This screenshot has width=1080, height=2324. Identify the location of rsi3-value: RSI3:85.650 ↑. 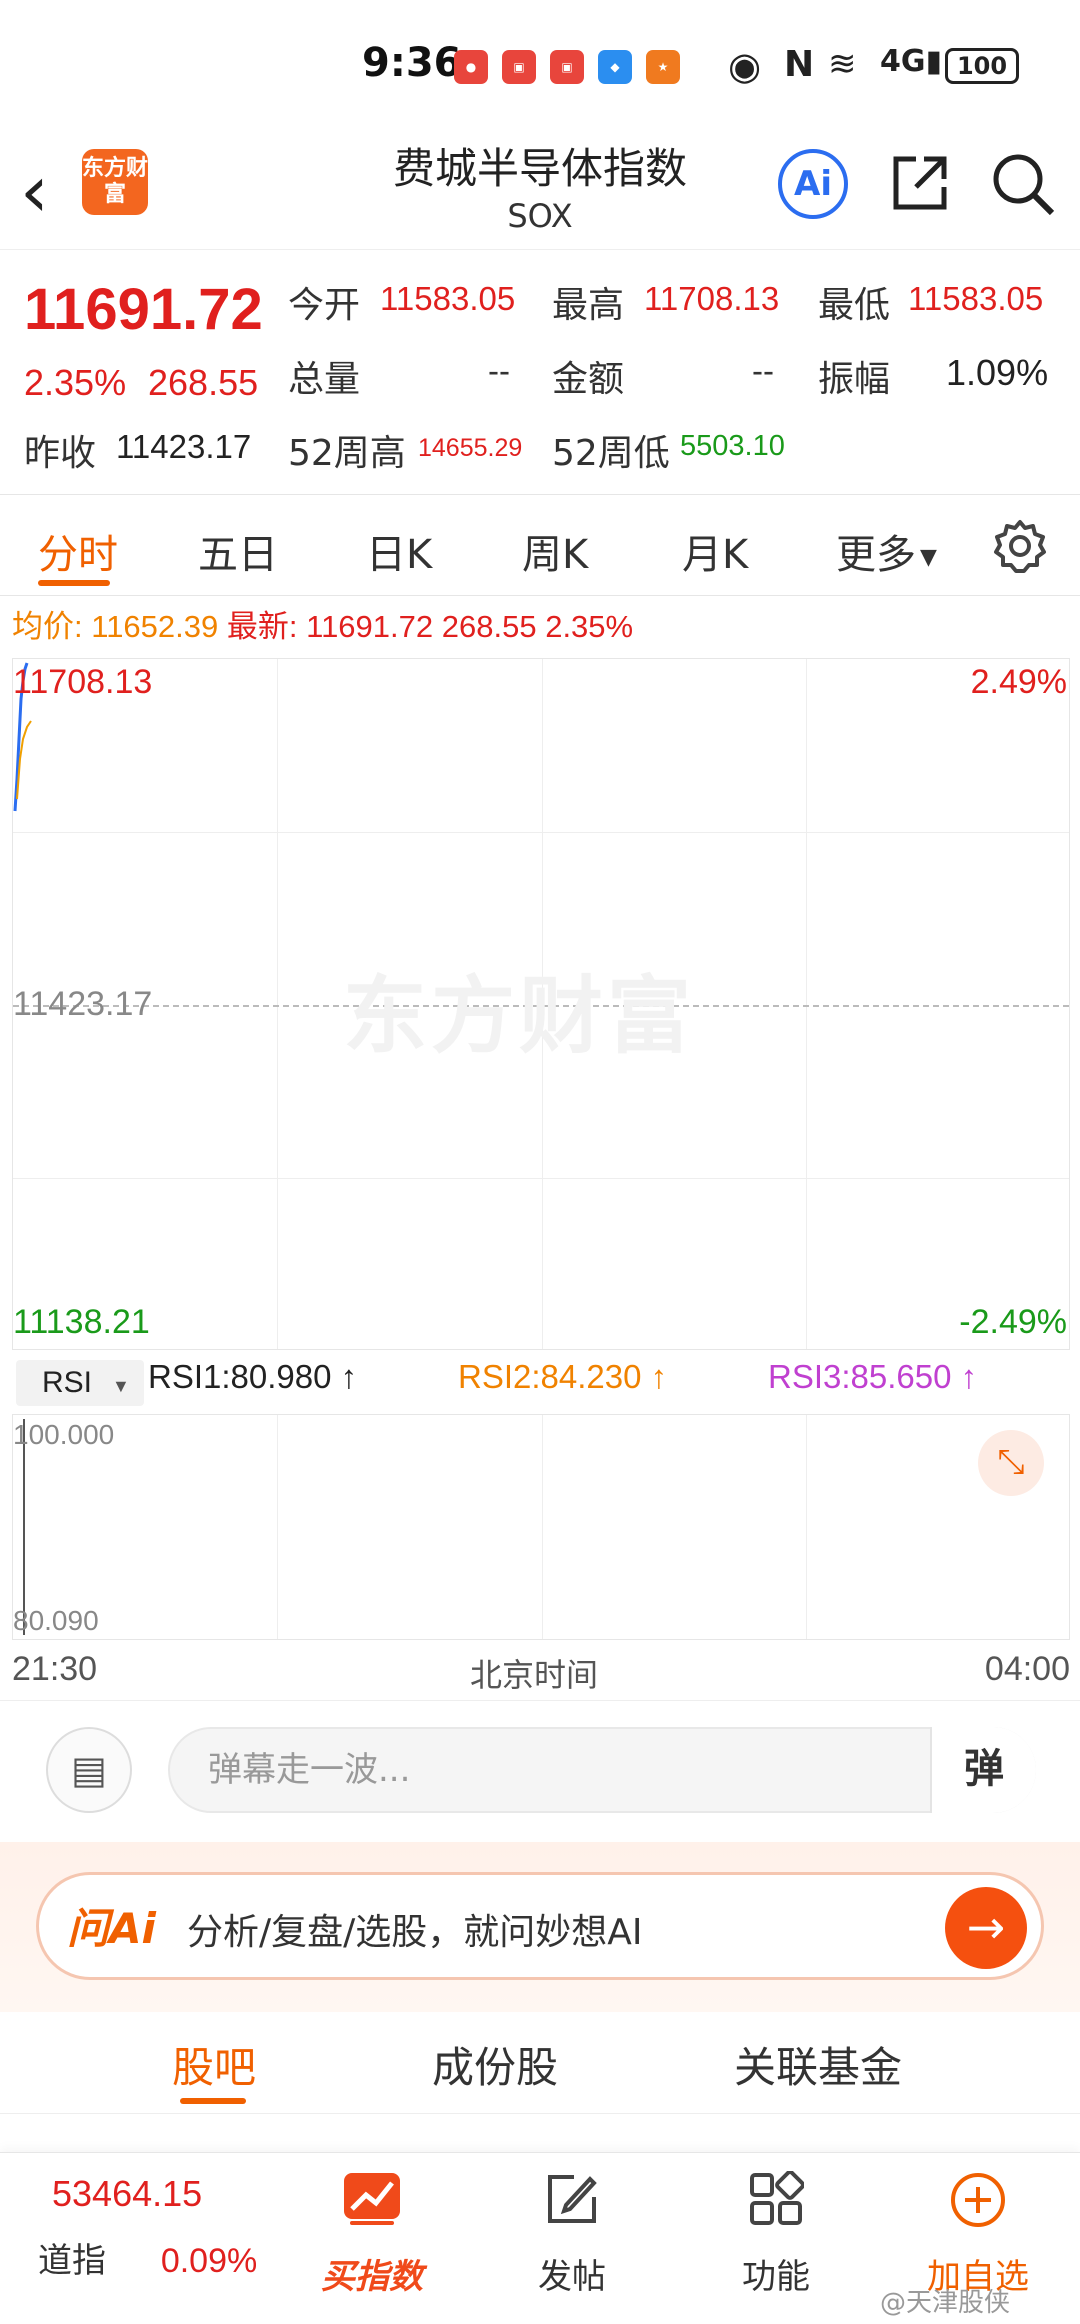
(873, 1376).